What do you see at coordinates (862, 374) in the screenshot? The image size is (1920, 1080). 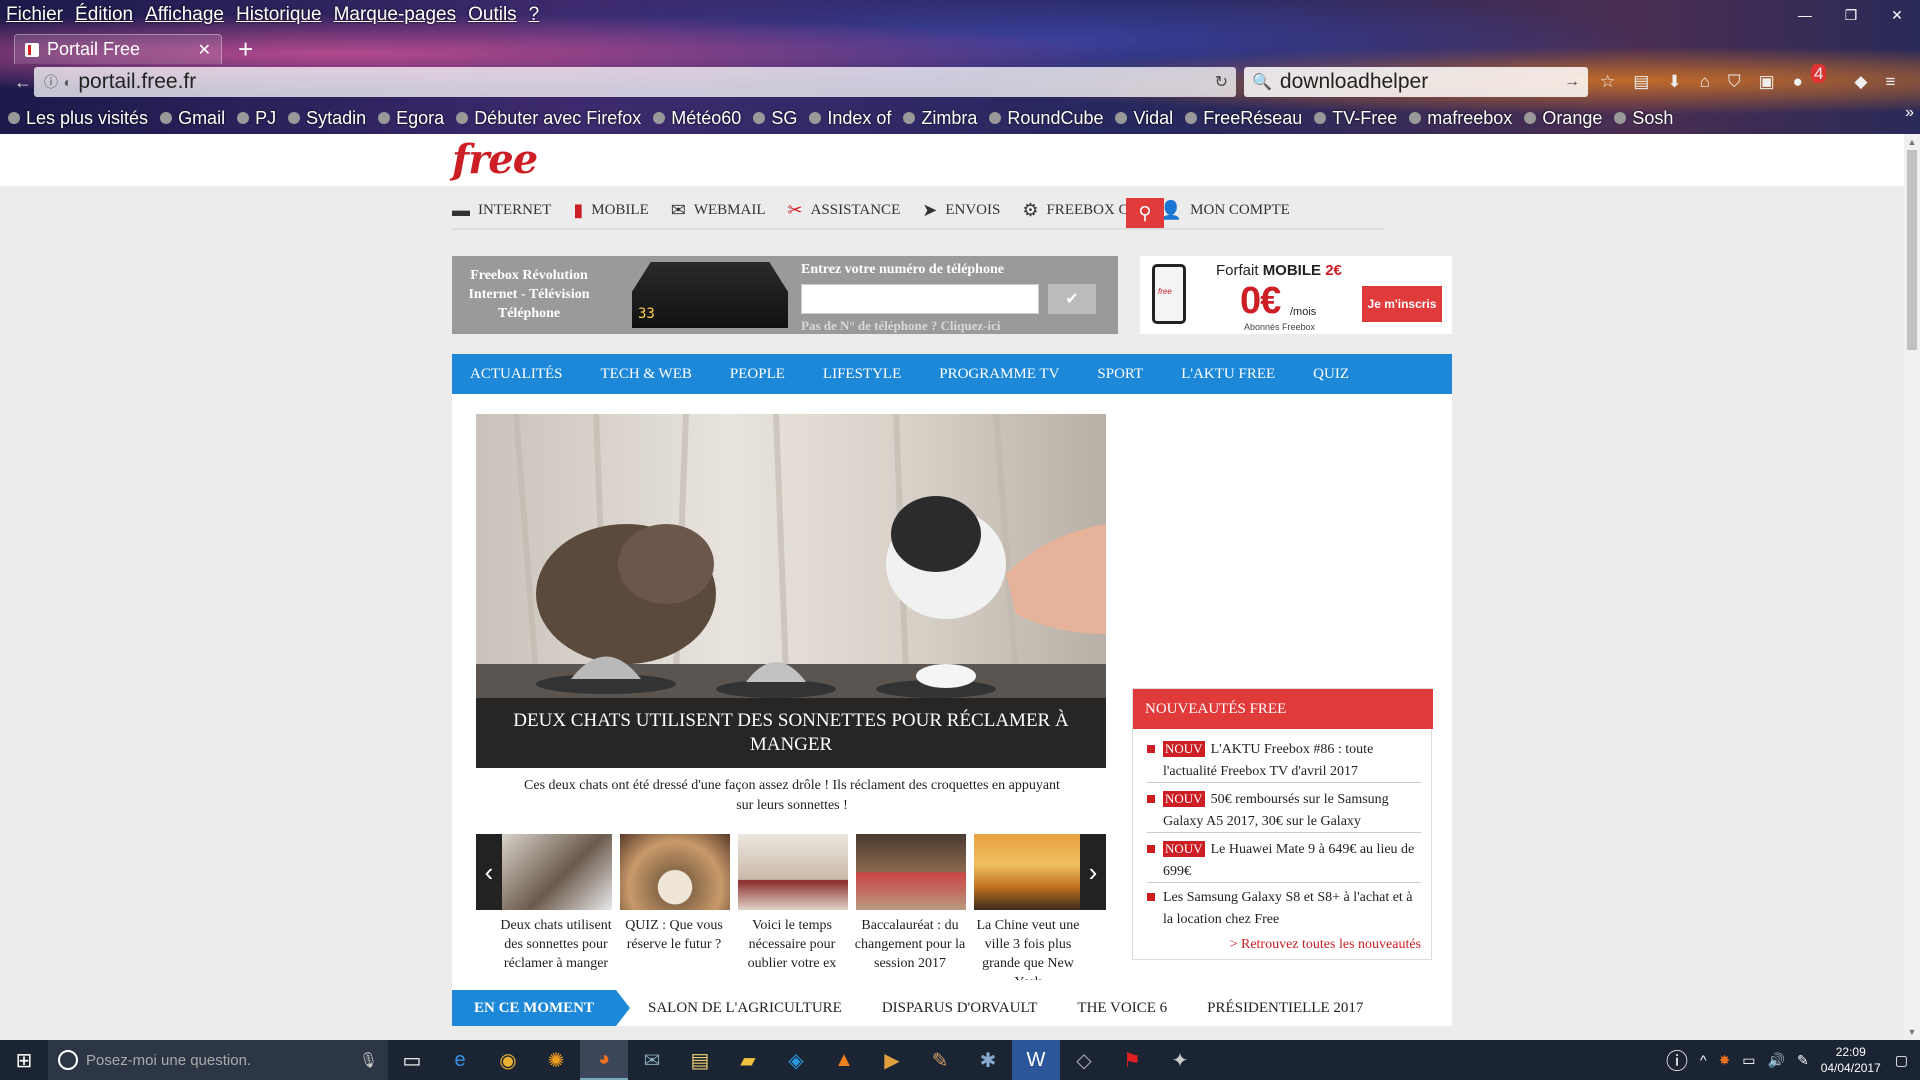 I see `category-link: LIFESTYLE` at bounding box center [862, 374].